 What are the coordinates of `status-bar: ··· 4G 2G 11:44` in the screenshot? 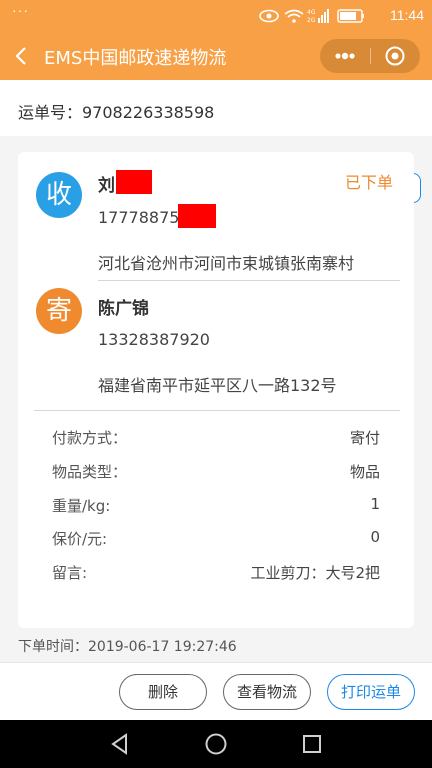 It's located at (216, 16).